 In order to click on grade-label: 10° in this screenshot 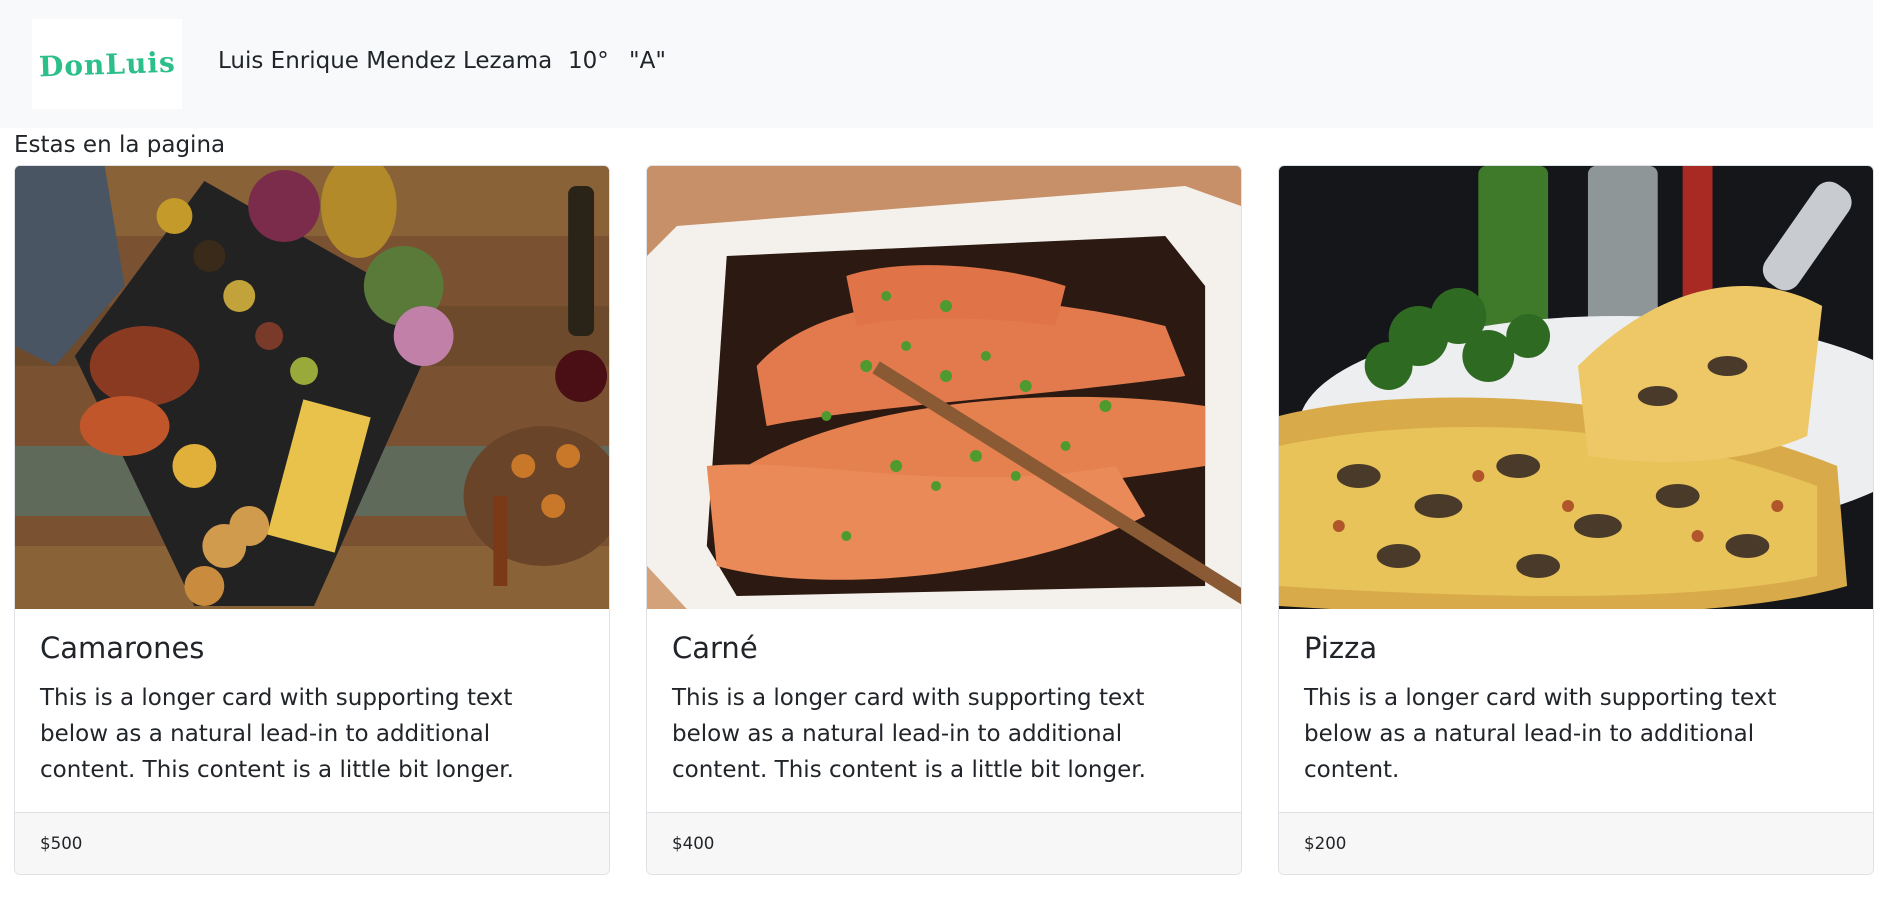, I will do `click(588, 61)`.